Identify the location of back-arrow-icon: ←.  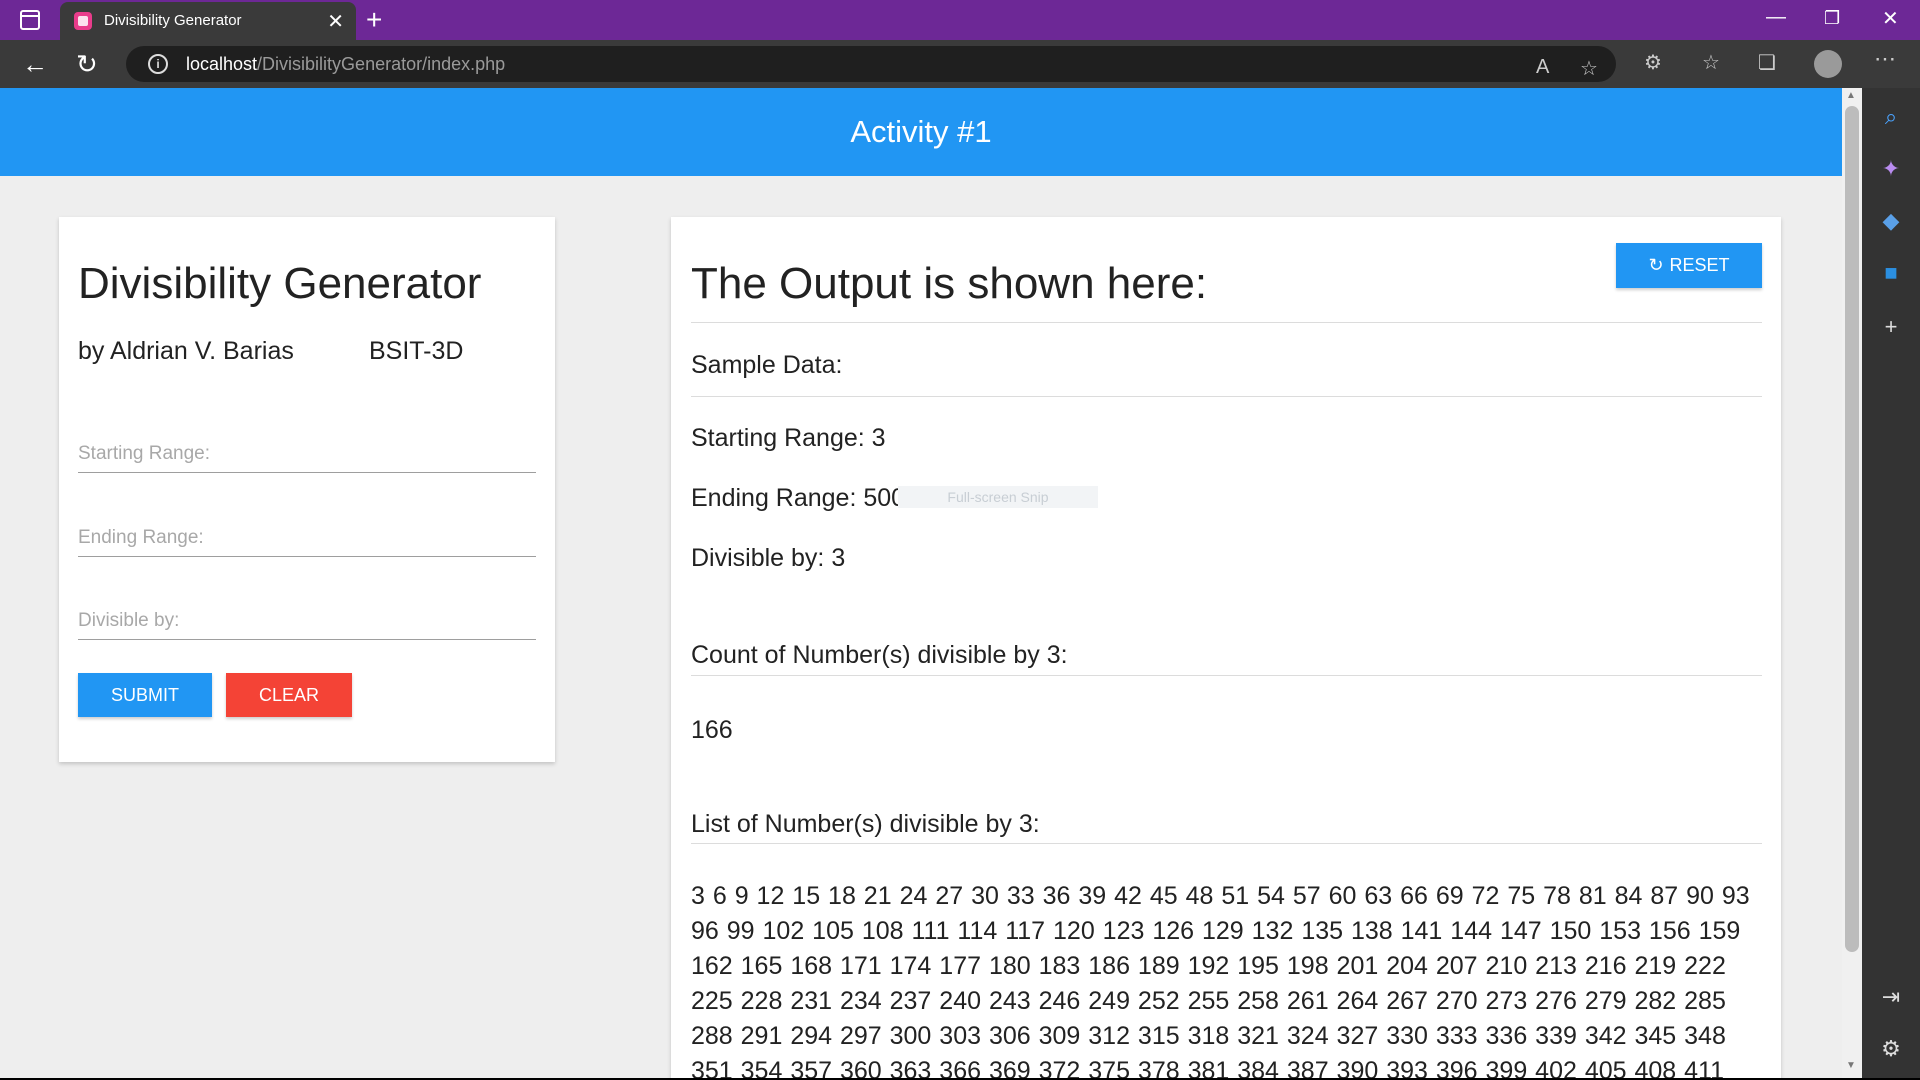
(35, 64).